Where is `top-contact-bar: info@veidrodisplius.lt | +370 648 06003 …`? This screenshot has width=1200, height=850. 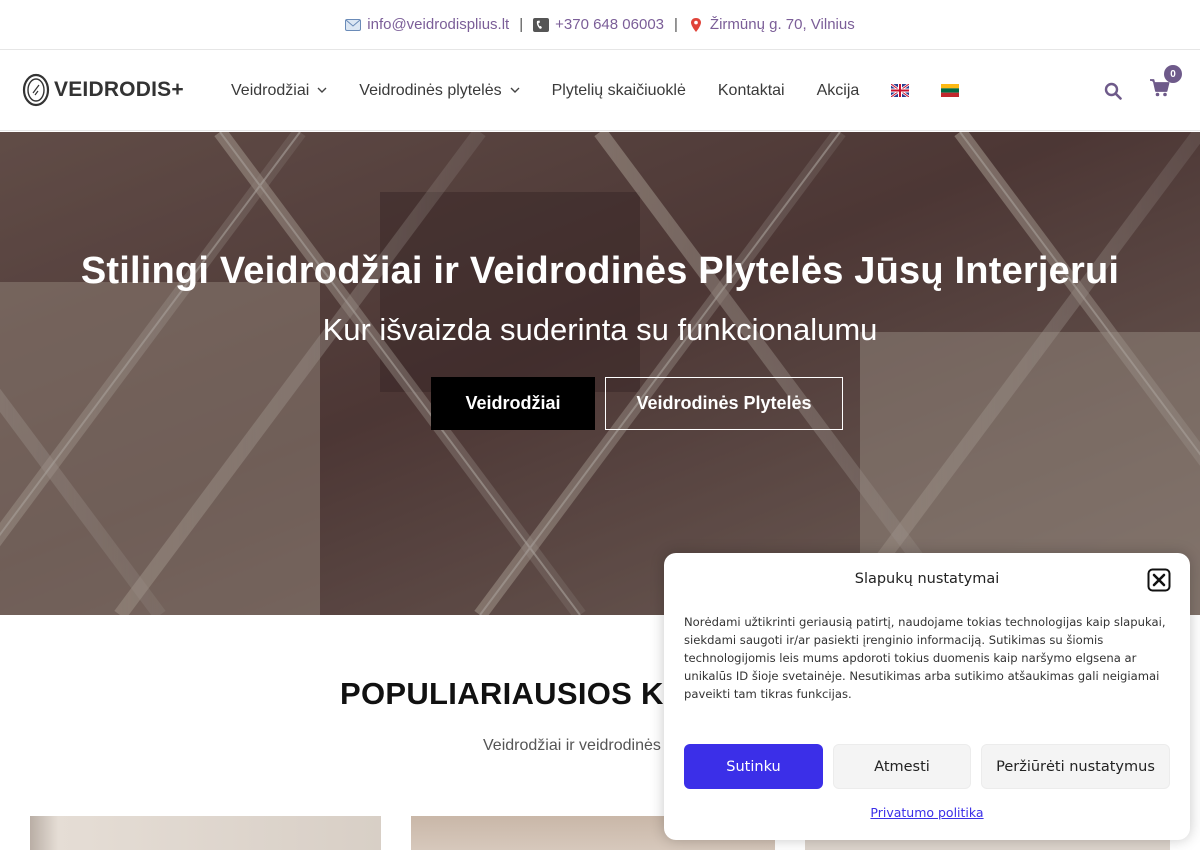
top-contact-bar: info@veidrodisplius.lt | +370 648 06003 … is located at coordinates (600, 25).